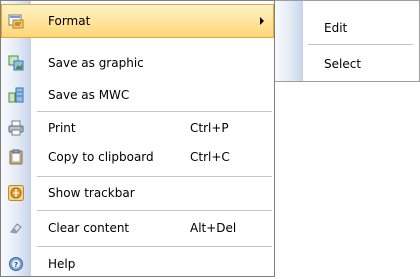  Describe the element at coordinates (101, 157) in the screenshot. I see `menu-item-label: Copy to clipboard` at that location.